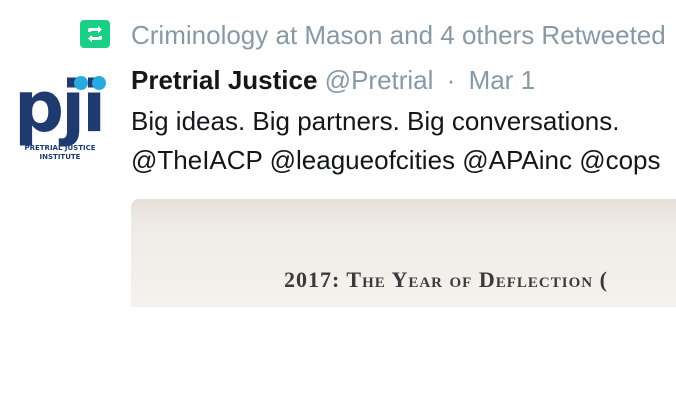 Image resolution: width=676 pixels, height=416 pixels. What do you see at coordinates (60, 157) in the screenshot?
I see `logo-caption-line2: INSTITUTE` at bounding box center [60, 157].